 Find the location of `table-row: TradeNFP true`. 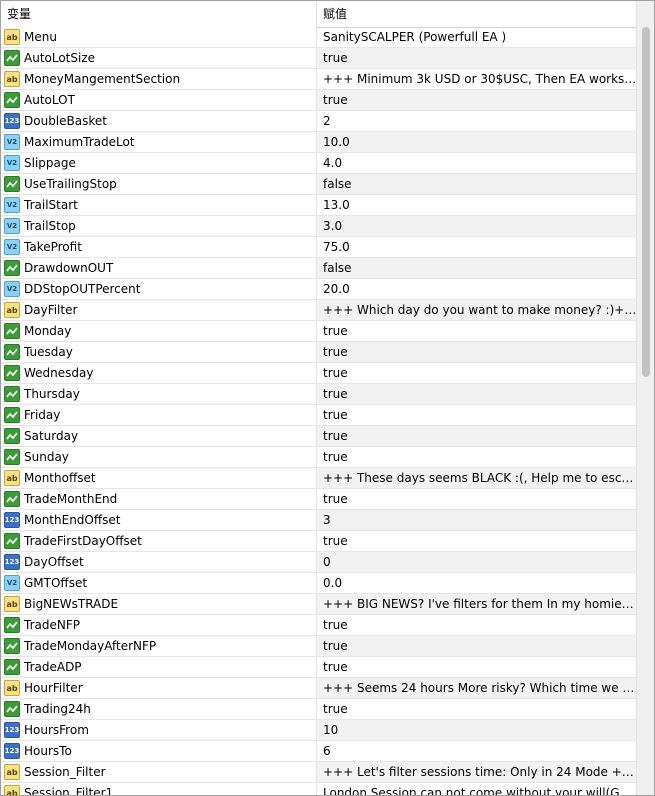

table-row: TradeNFP true is located at coordinates (319, 625).